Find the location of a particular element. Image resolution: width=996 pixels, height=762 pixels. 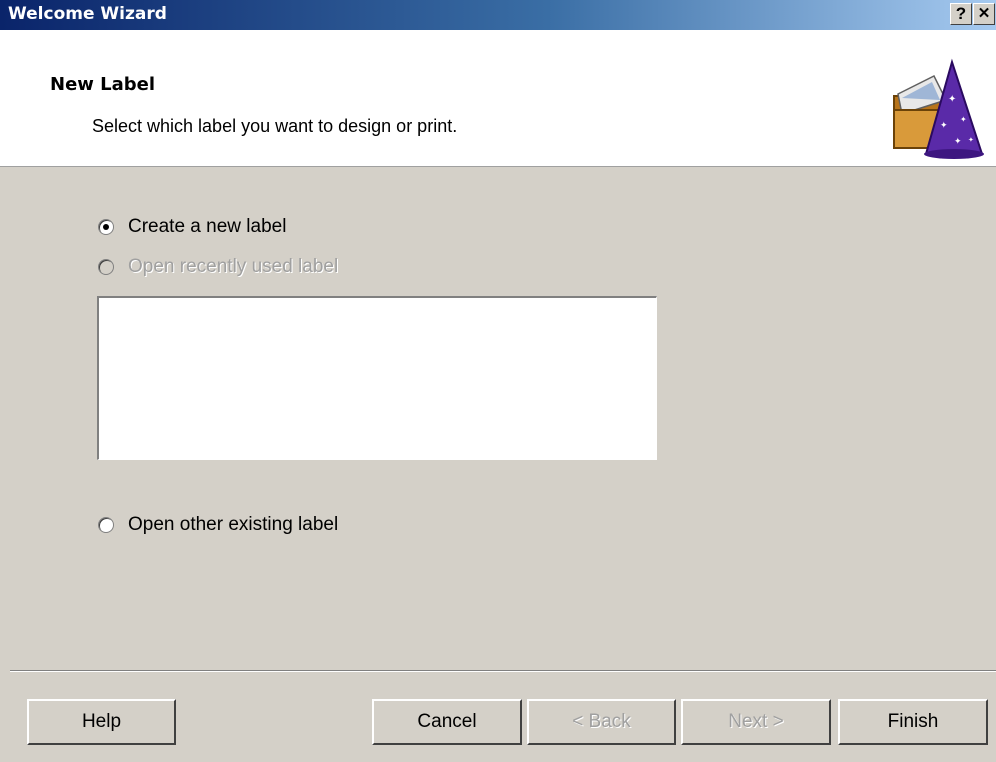

open-recent-label-text: Open recently used label is located at coordinates (233, 266).